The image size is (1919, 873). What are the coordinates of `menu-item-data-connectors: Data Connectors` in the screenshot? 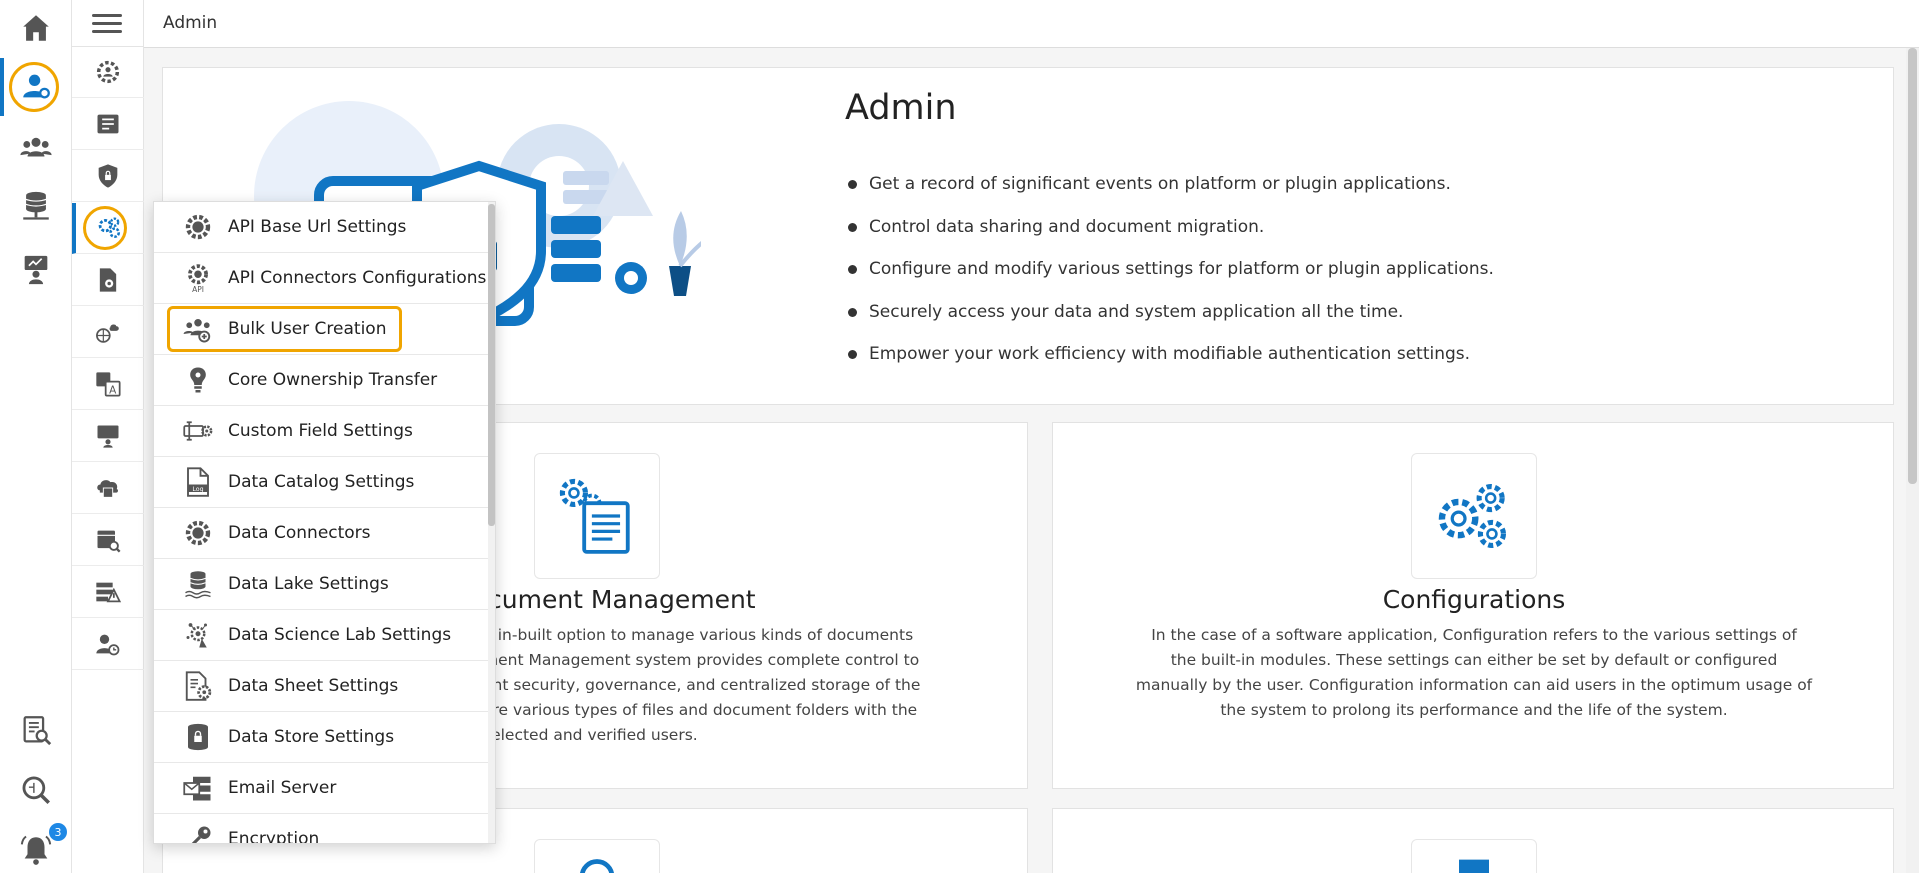 It's located at (322, 533).